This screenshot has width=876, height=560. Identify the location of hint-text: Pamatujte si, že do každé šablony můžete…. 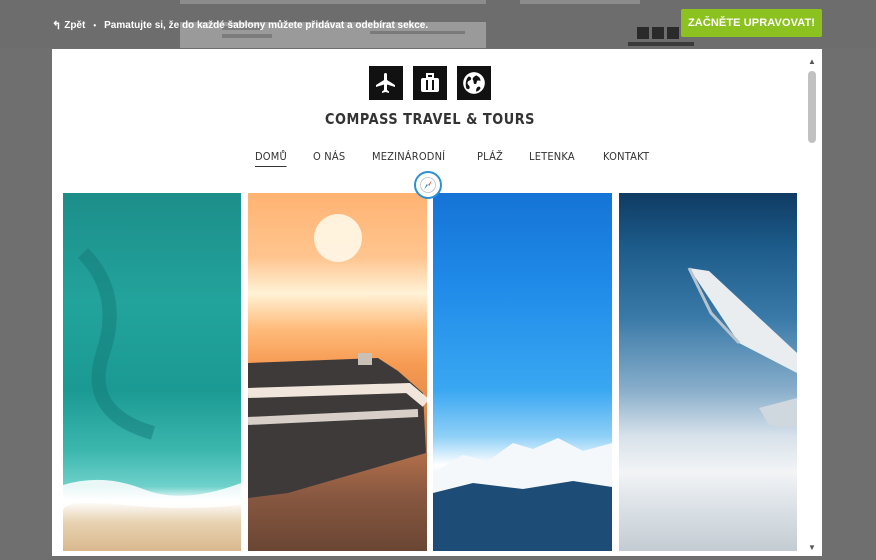
(266, 25).